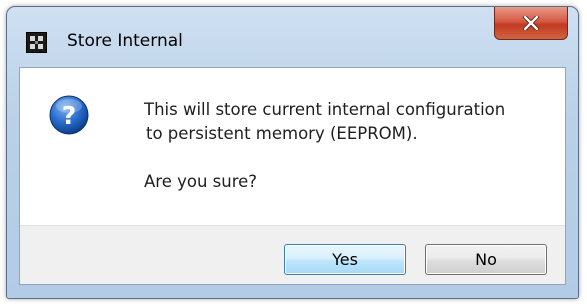 The width and height of the screenshot is (587, 307). What do you see at coordinates (486, 259) in the screenshot?
I see `no-button: No` at bounding box center [486, 259].